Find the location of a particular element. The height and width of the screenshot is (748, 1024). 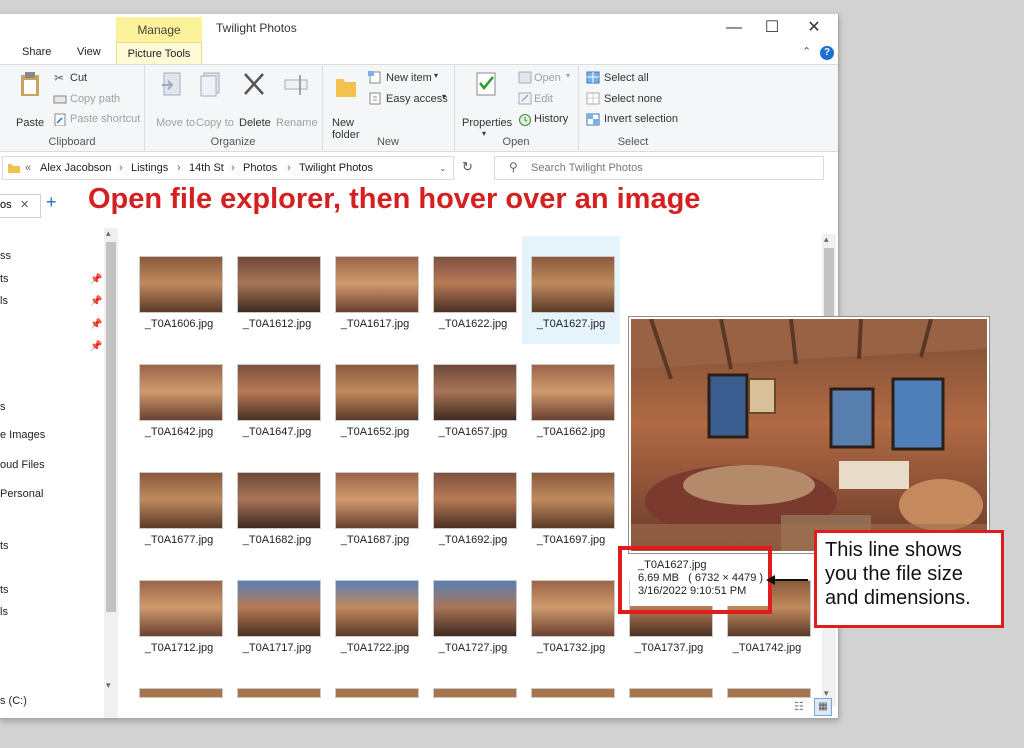

file-tile: _T0A1732.jpg is located at coordinates (571, 614).